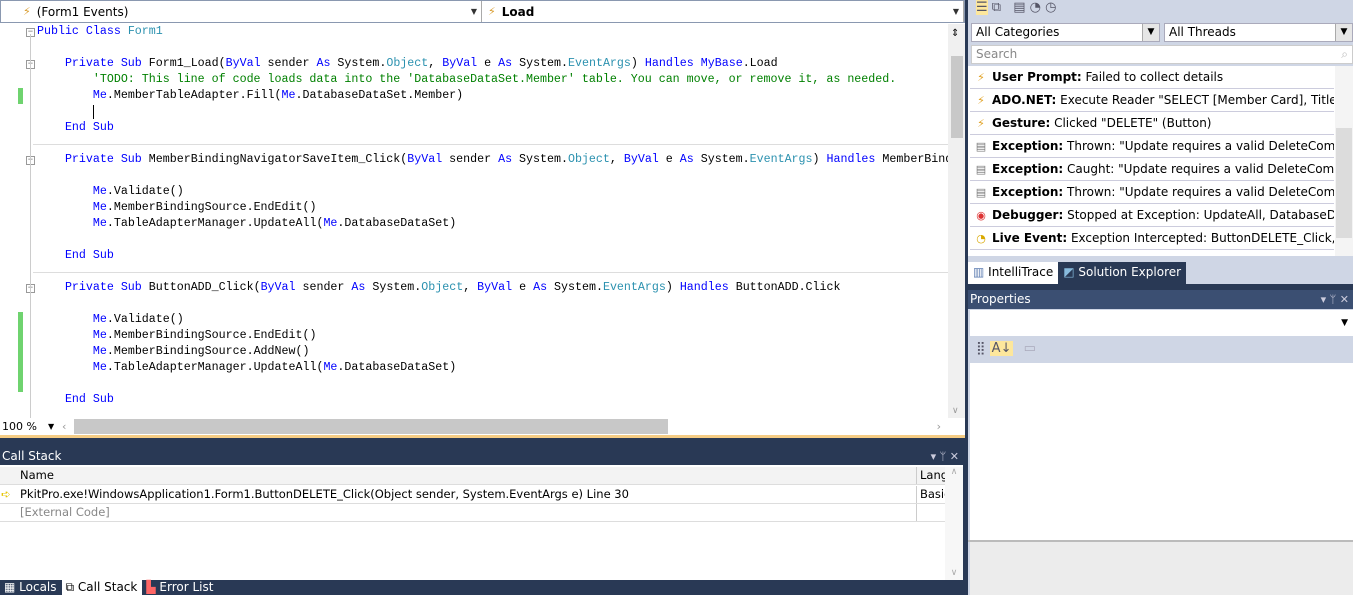  Describe the element at coordinates (173, 352) in the screenshot. I see `code-line: Me.MemberBindingSource.AddNew()` at that location.